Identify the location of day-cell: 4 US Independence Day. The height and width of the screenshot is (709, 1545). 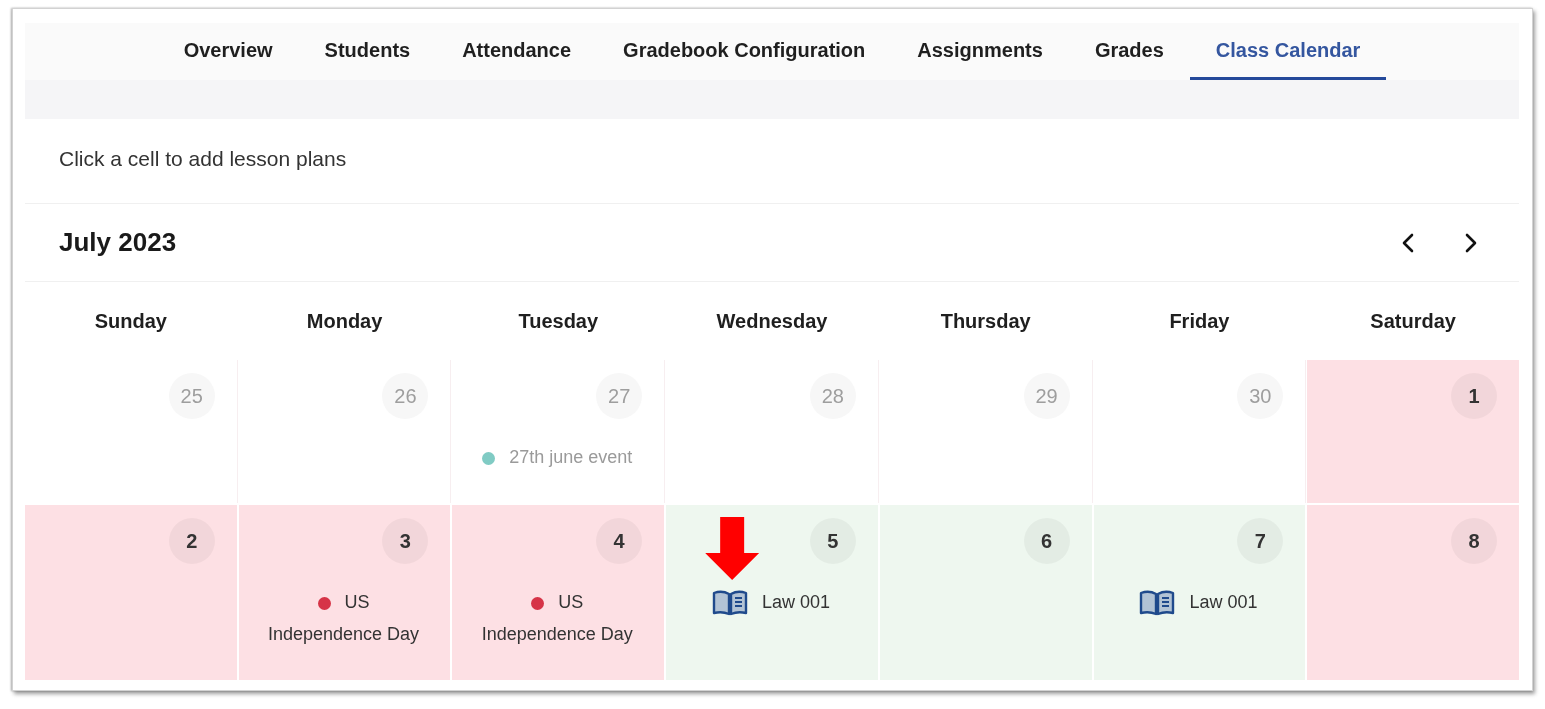
(558, 592).